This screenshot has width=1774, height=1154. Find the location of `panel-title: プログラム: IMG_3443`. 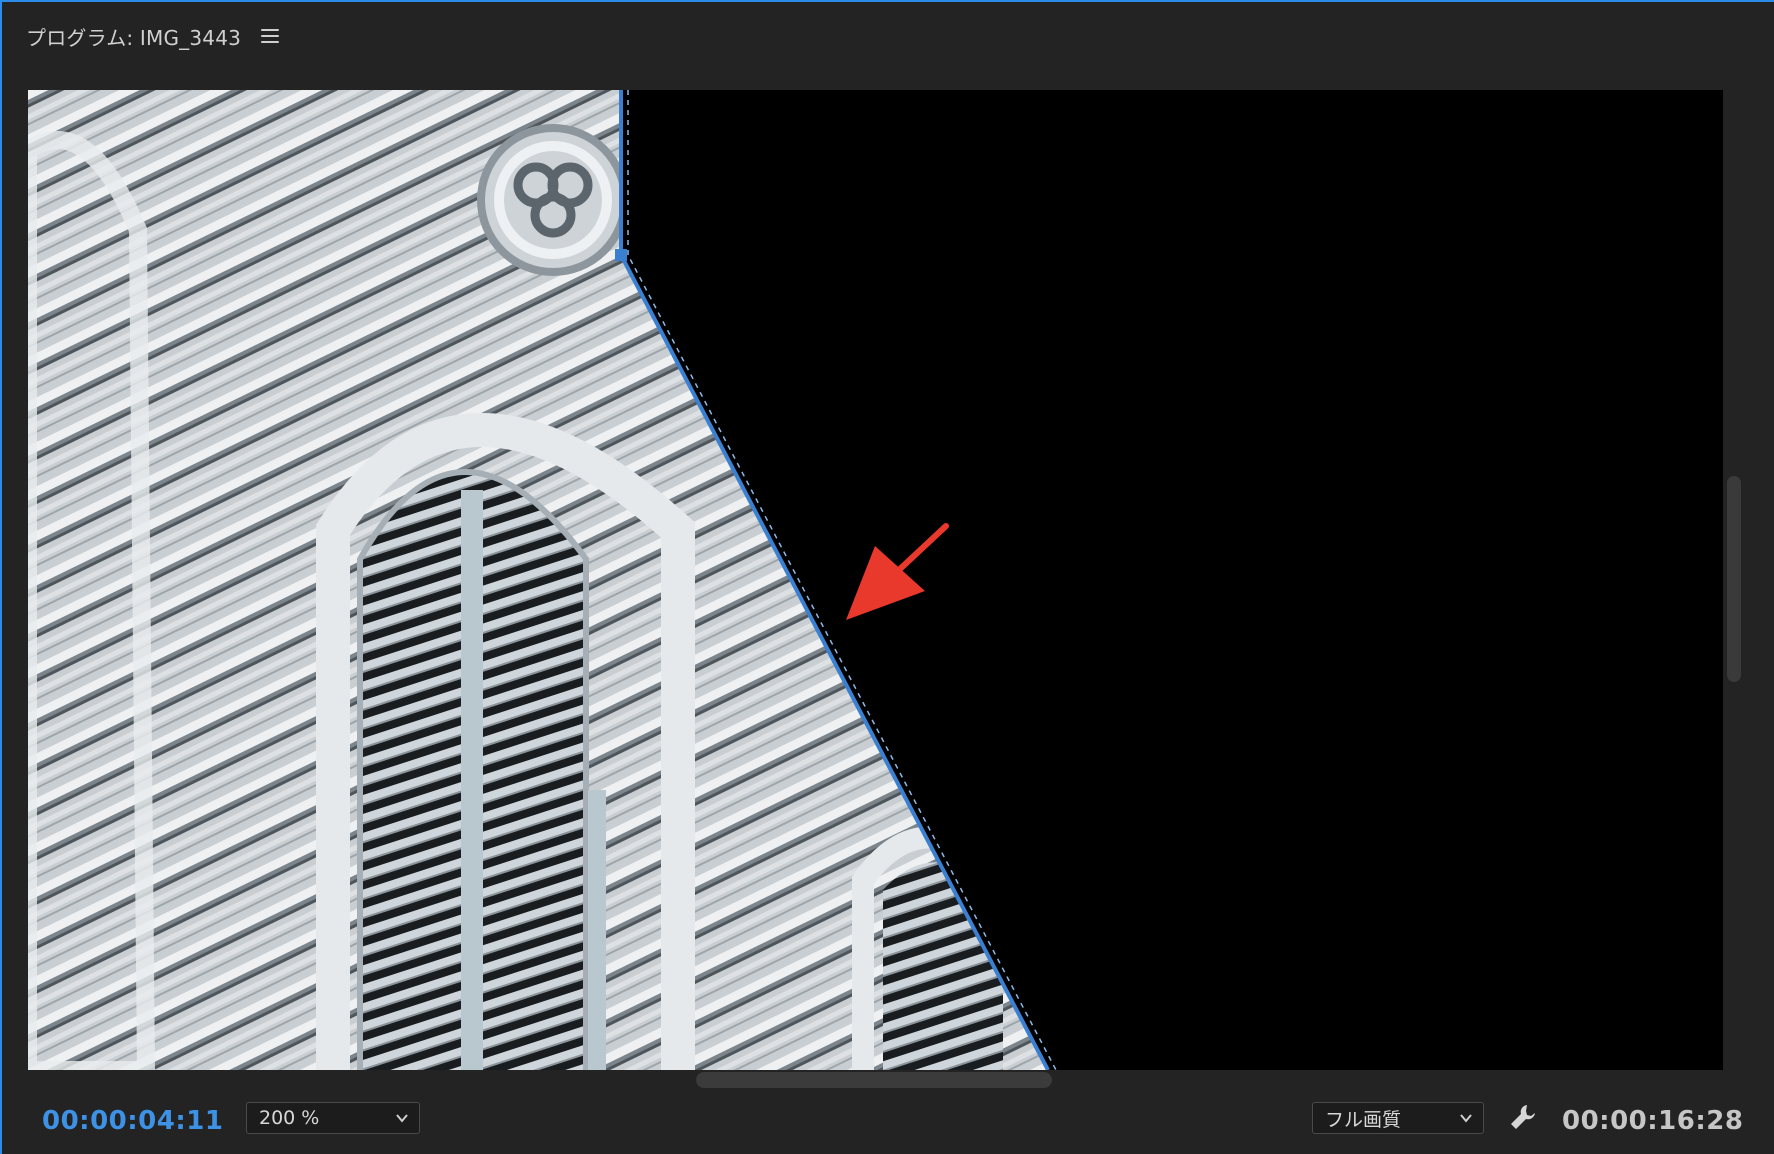

panel-title: プログラム: IMG_3443 is located at coordinates (134, 37).